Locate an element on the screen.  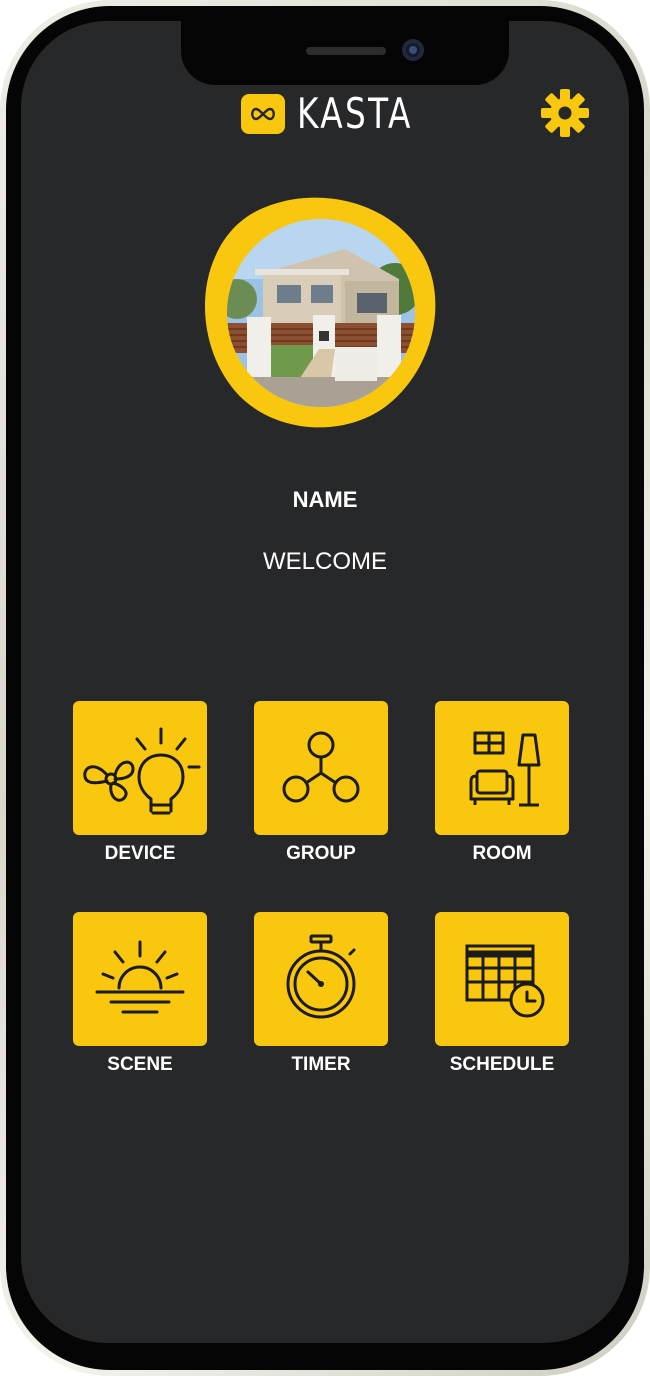
stopwatch-icon is located at coordinates (321, 976).